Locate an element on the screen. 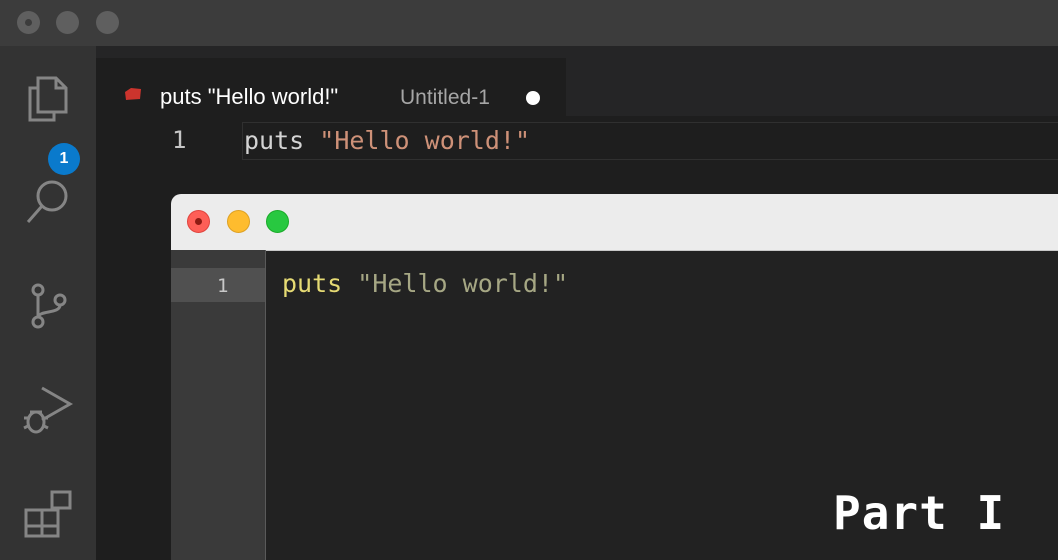  tab-filename: puts "Hello world!" is located at coordinates (249, 96).